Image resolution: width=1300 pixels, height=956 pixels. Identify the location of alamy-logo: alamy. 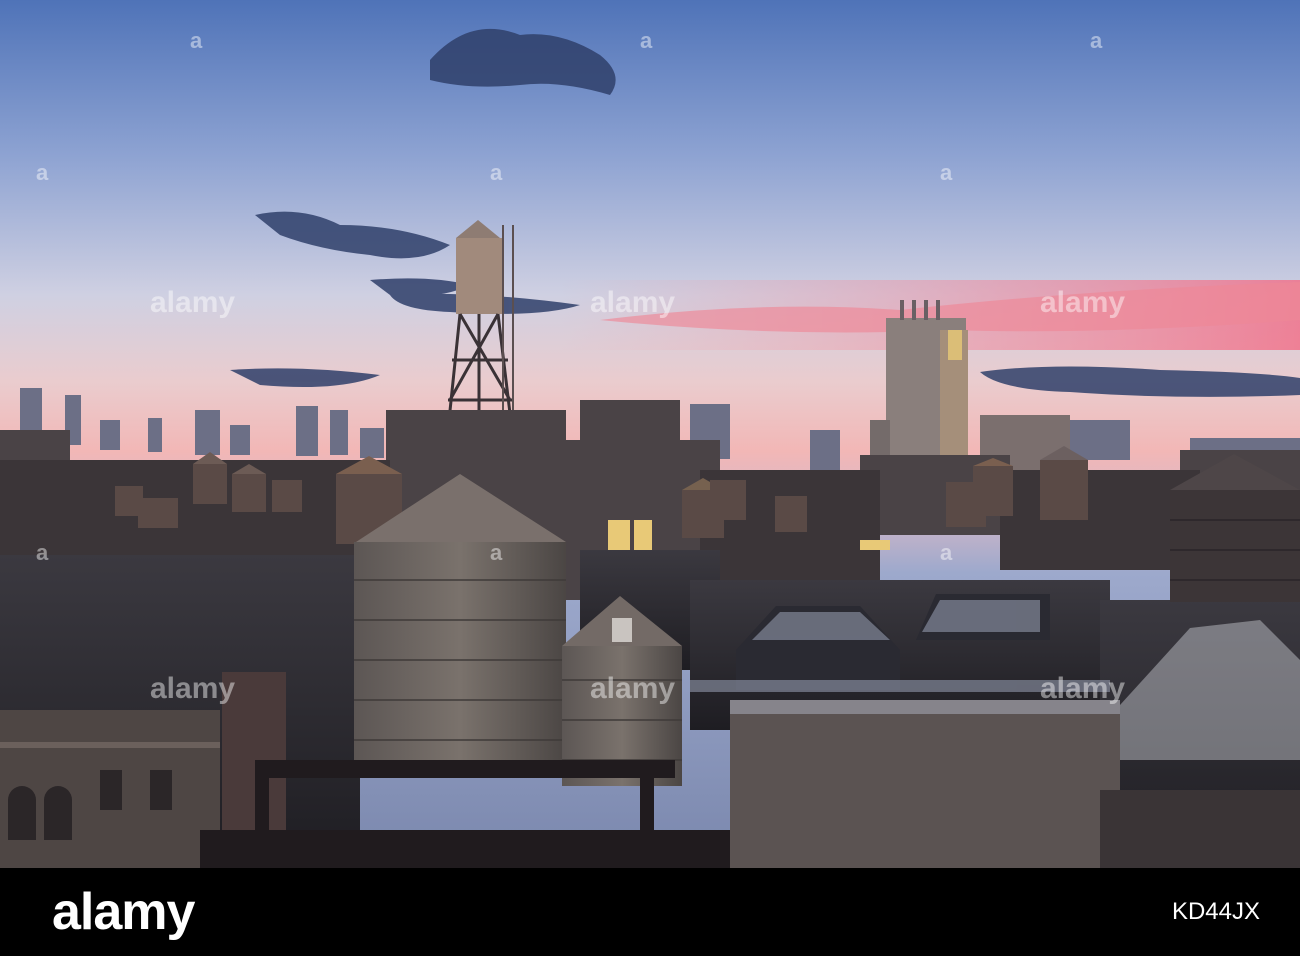
(123, 912).